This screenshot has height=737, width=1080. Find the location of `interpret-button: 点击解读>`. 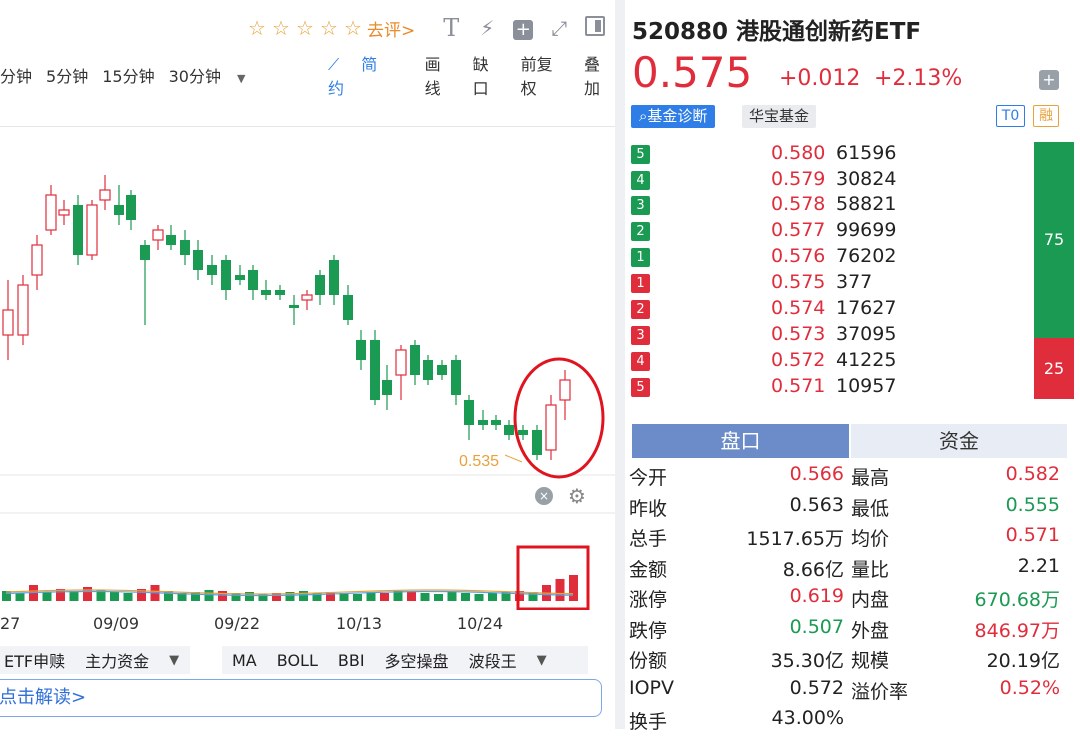

interpret-button: 点击解读> is located at coordinates (301, 698).